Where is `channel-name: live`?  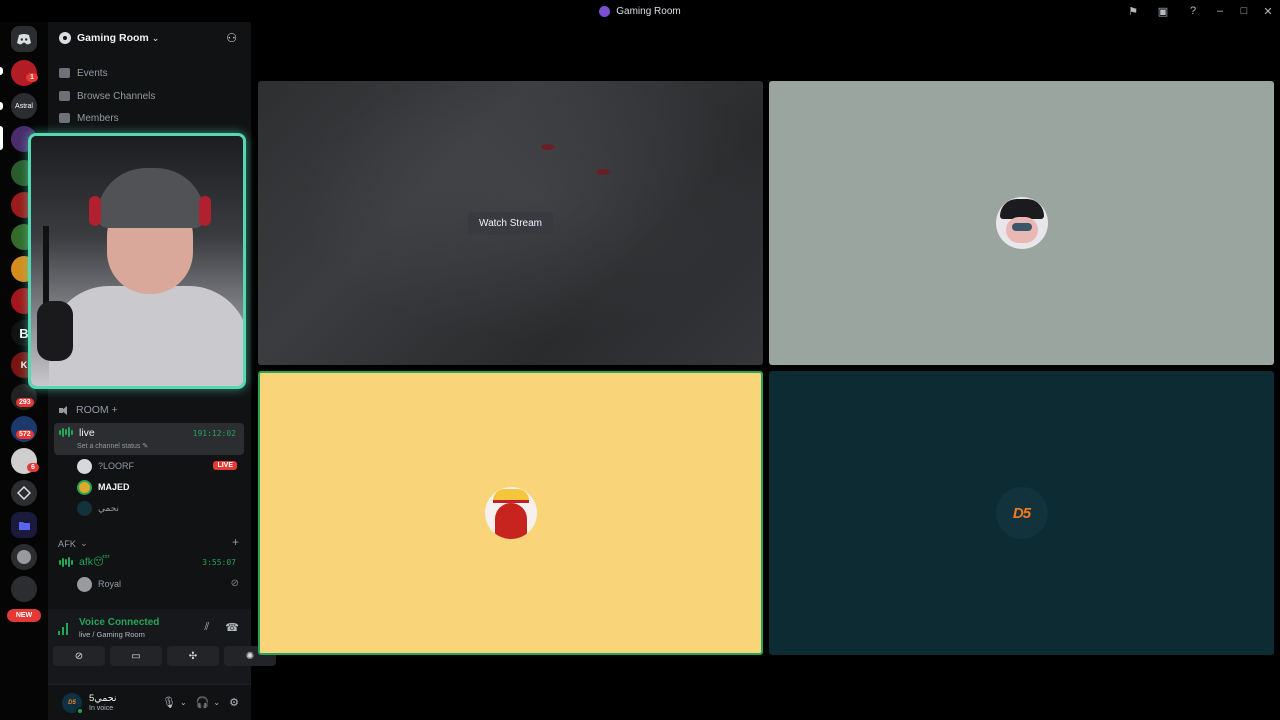
channel-name: live is located at coordinates (87, 433).